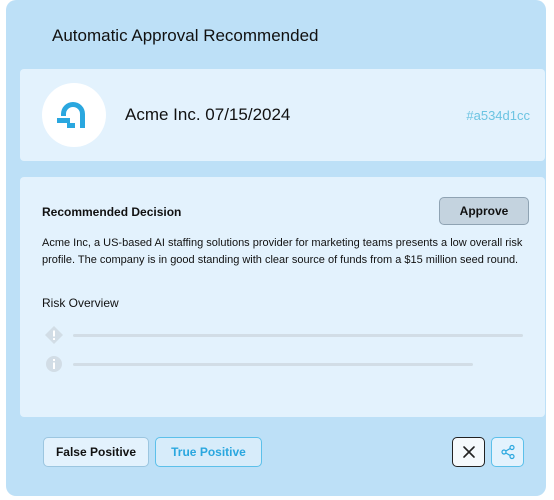  Describe the element at coordinates (112, 212) in the screenshot. I see `decision-title: Recommended Decision` at that location.